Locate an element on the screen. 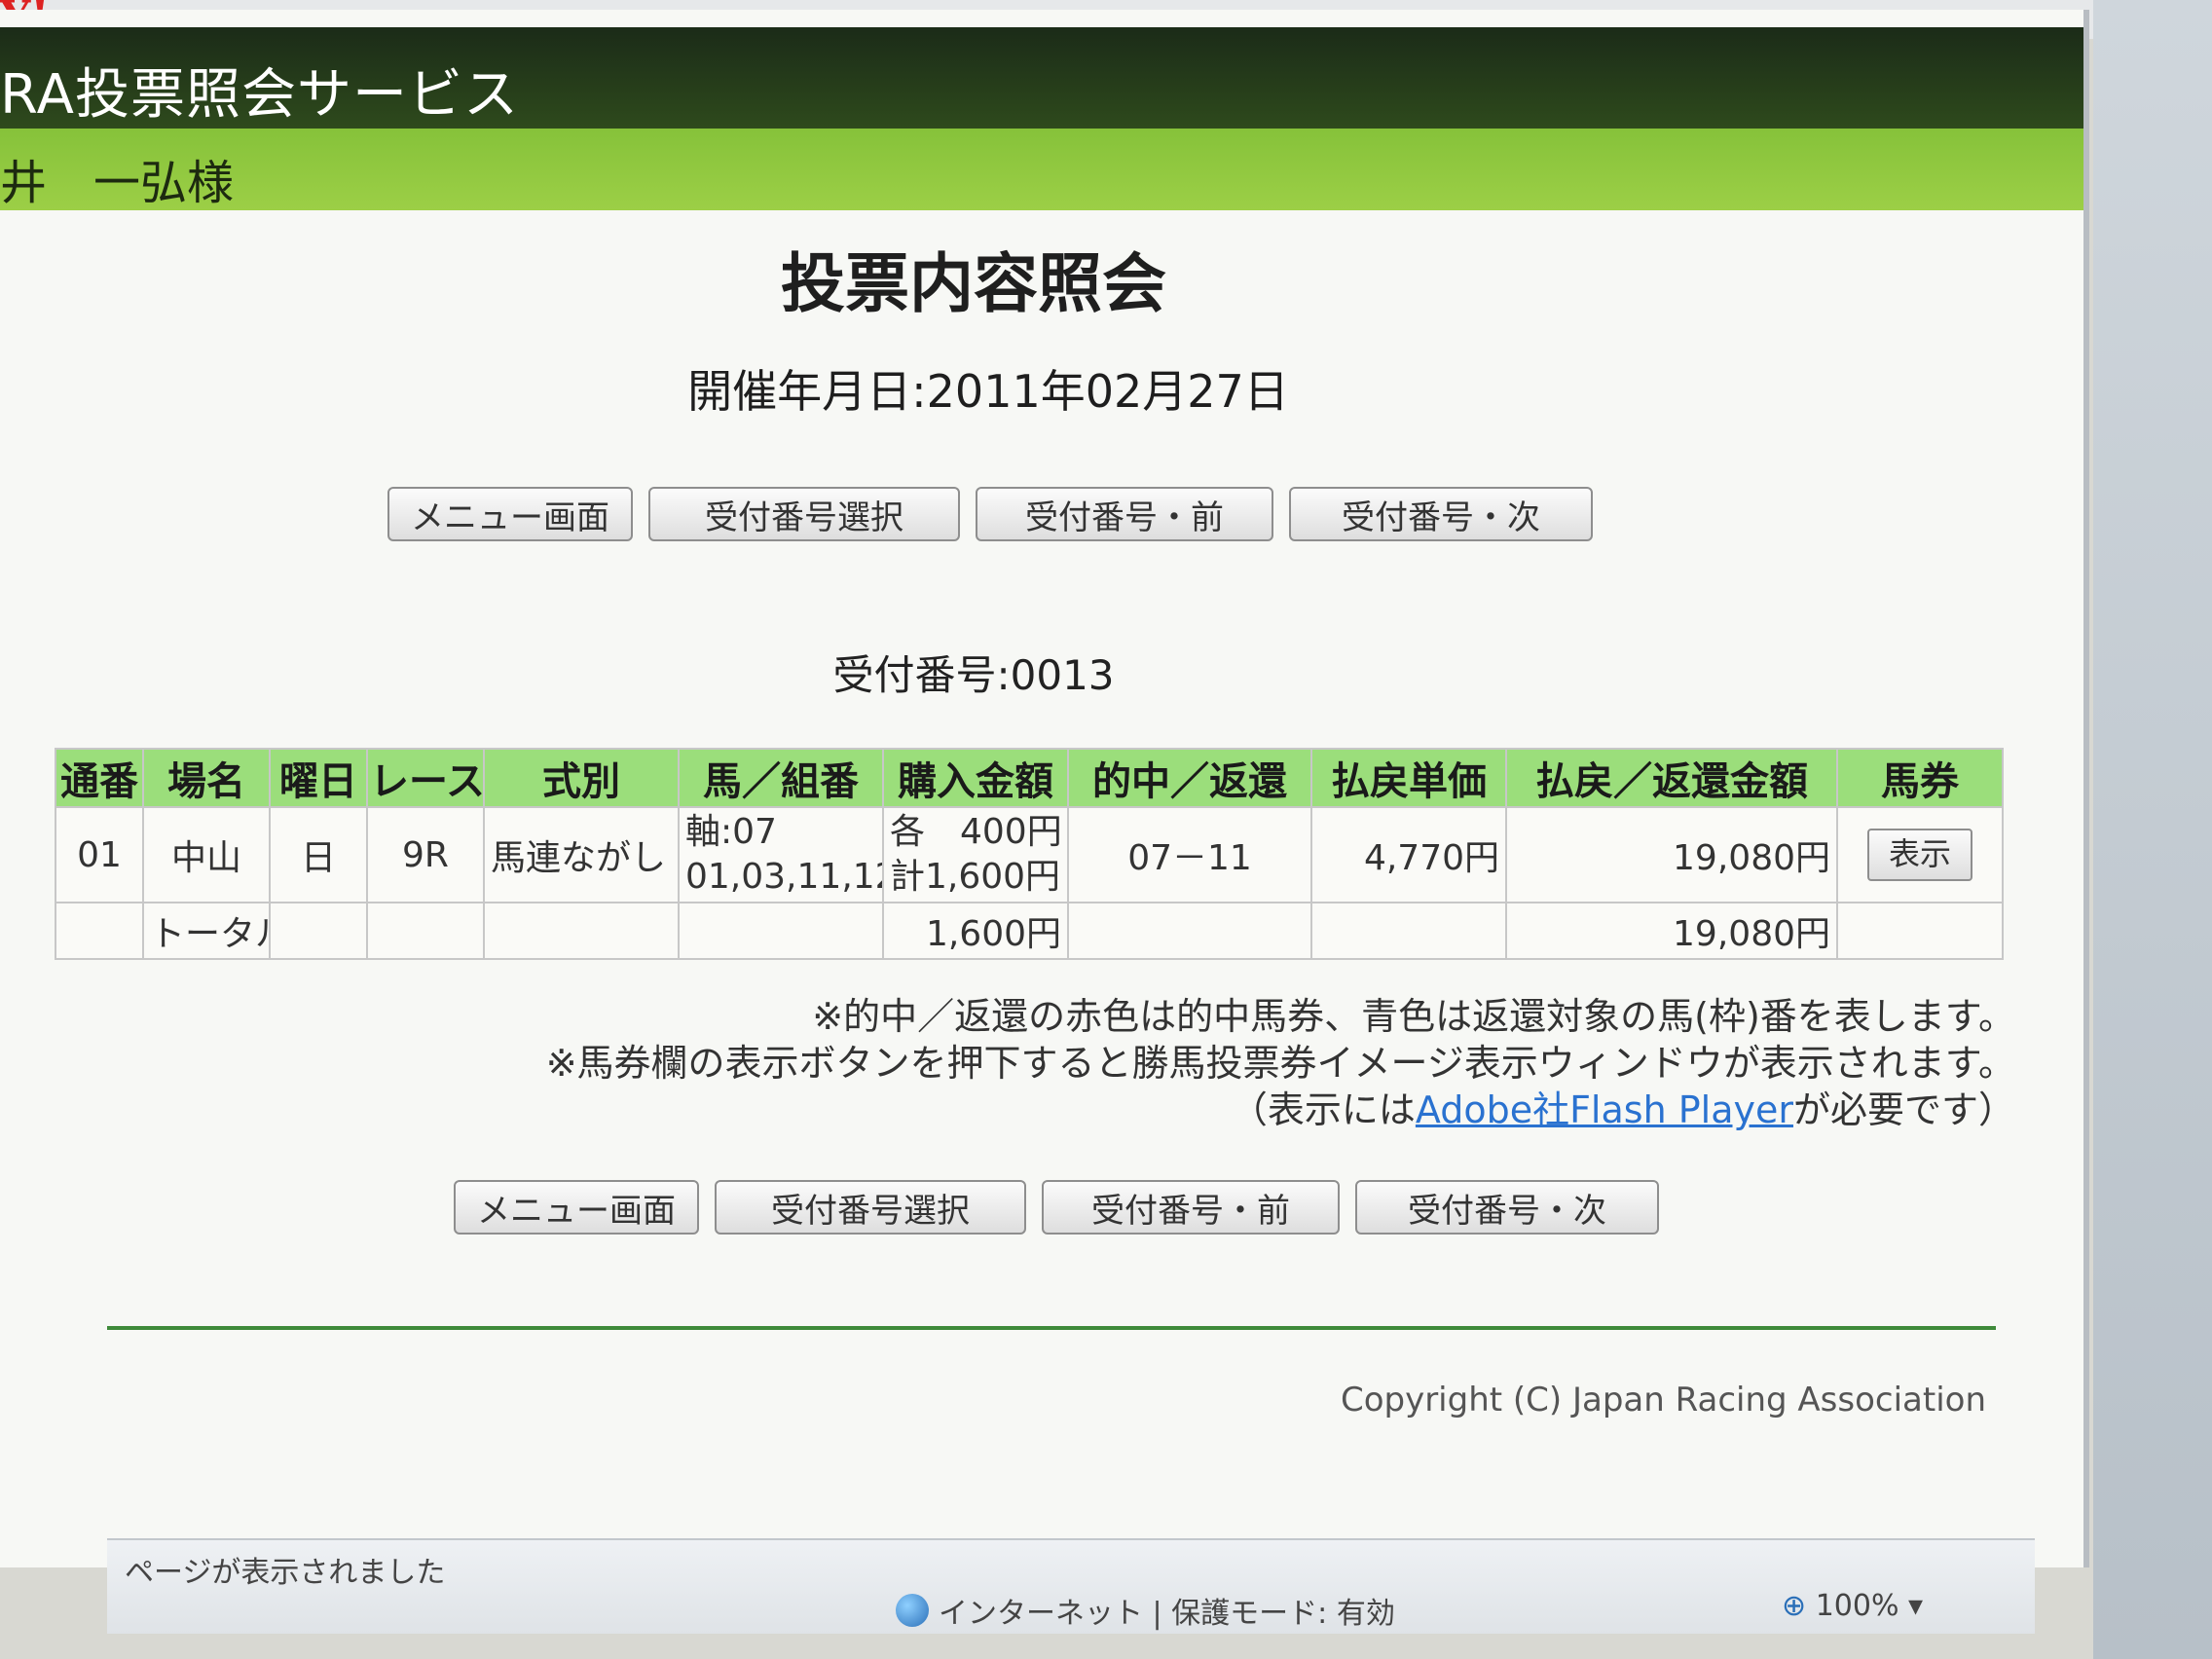 The height and width of the screenshot is (1659, 2212). menu-button-bottom: メニュー画面 is located at coordinates (576, 1207).